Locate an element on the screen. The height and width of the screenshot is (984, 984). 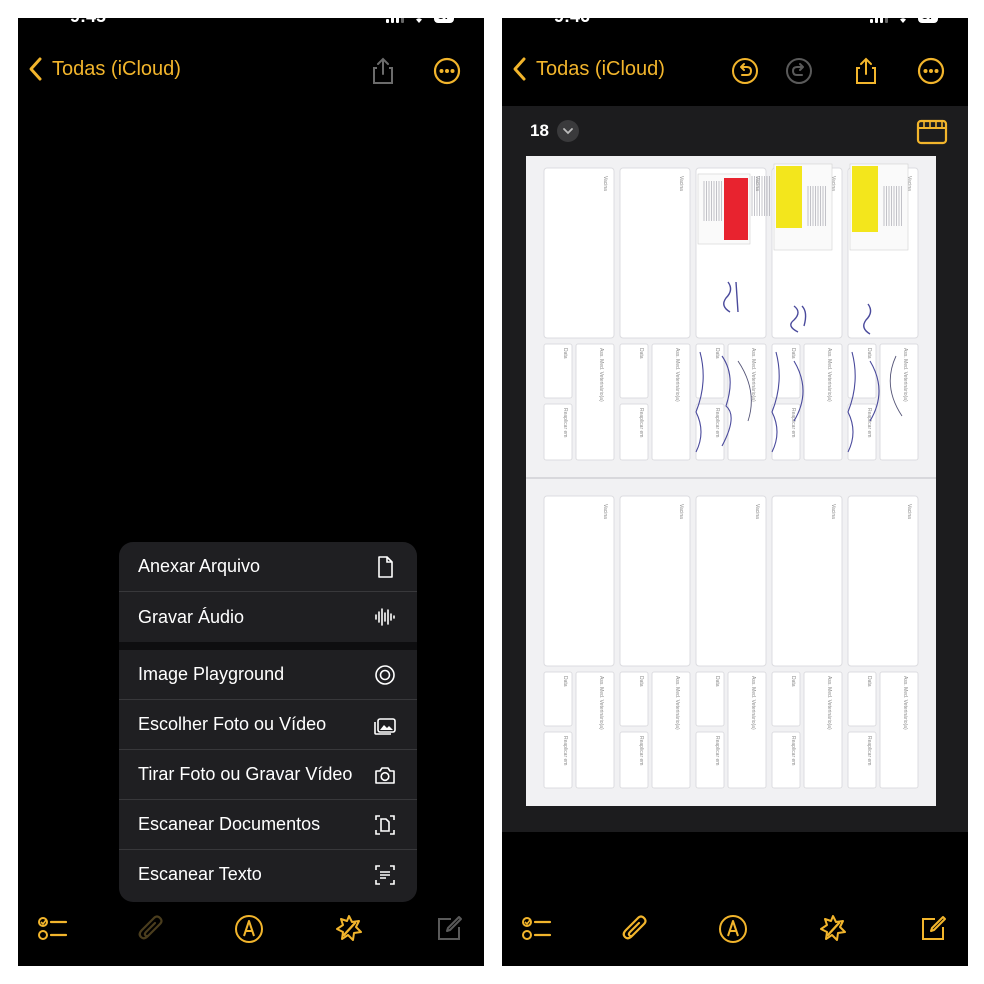
document-icon is located at coordinates (385, 567).